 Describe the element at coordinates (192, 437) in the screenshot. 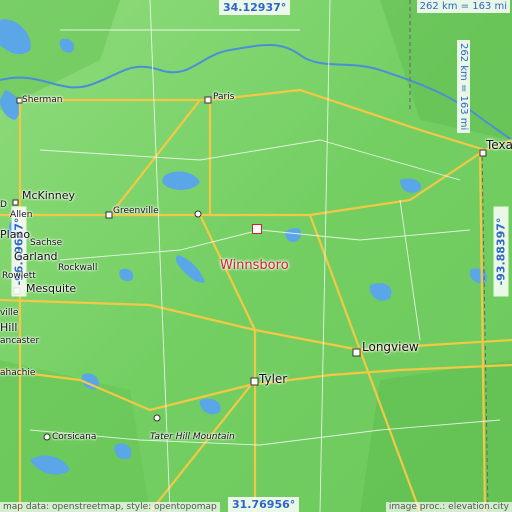

I see `place-tater-hill: Tater Hill Mountain` at that location.